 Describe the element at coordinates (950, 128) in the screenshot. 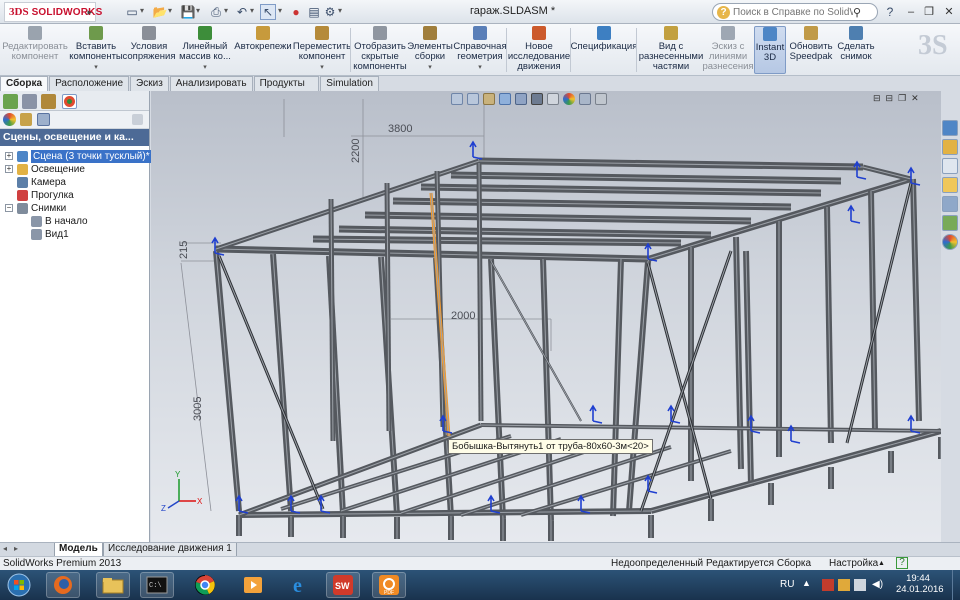

I see `solidworks-resources-icon` at that location.